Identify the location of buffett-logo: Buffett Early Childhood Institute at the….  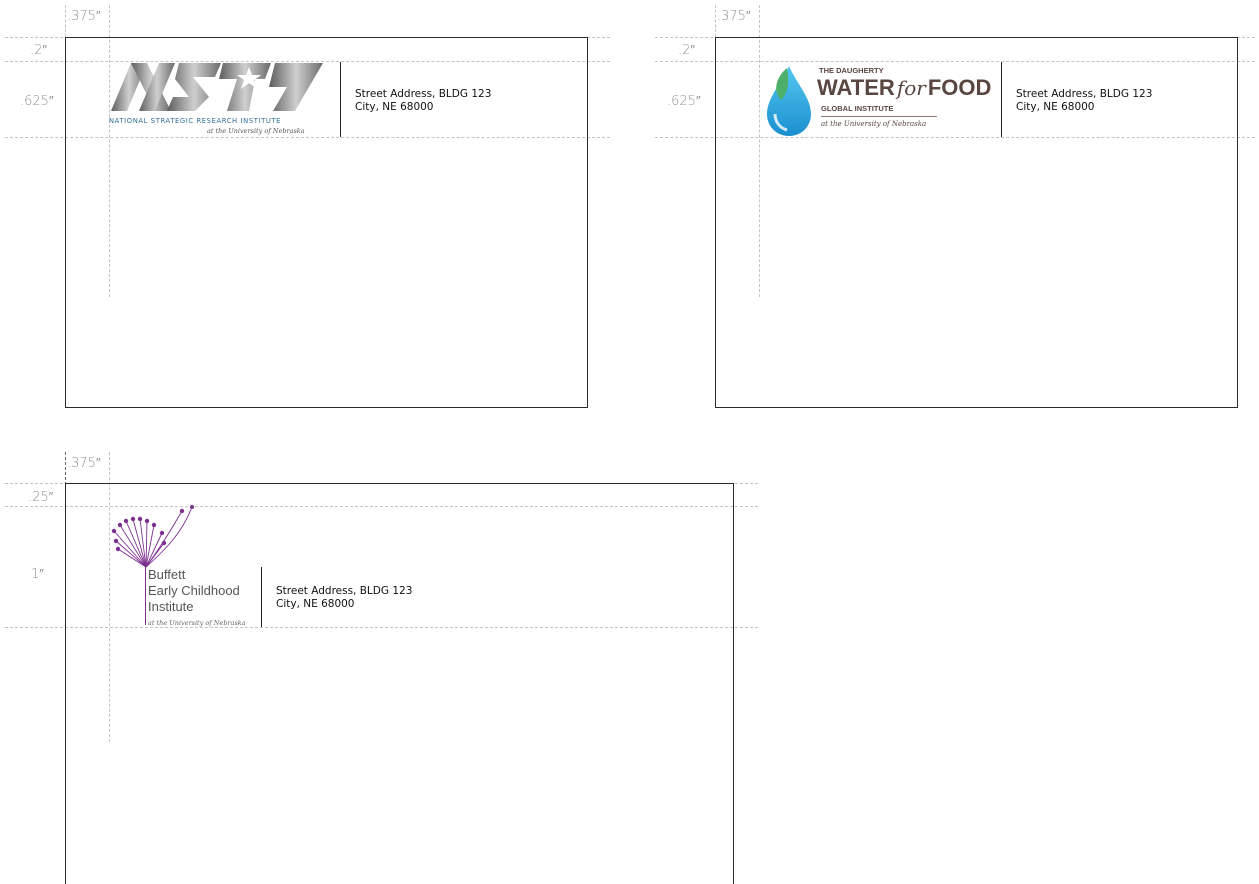
(181, 566).